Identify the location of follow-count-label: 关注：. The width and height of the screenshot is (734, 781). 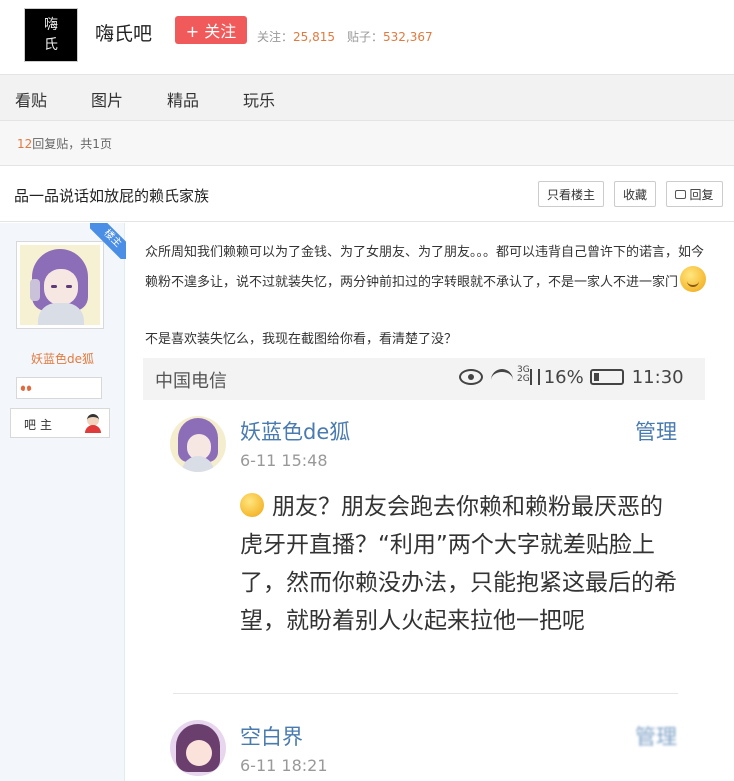
(275, 37).